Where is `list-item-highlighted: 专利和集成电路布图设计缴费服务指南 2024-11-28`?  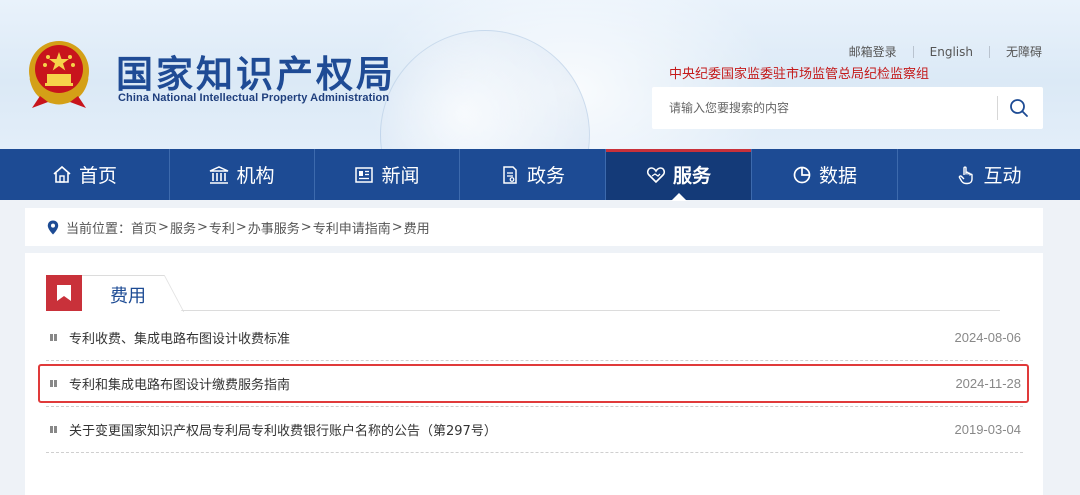 list-item-highlighted: 专利和集成电路布图设计缴费服务指南 2024-11-28 is located at coordinates (533, 384).